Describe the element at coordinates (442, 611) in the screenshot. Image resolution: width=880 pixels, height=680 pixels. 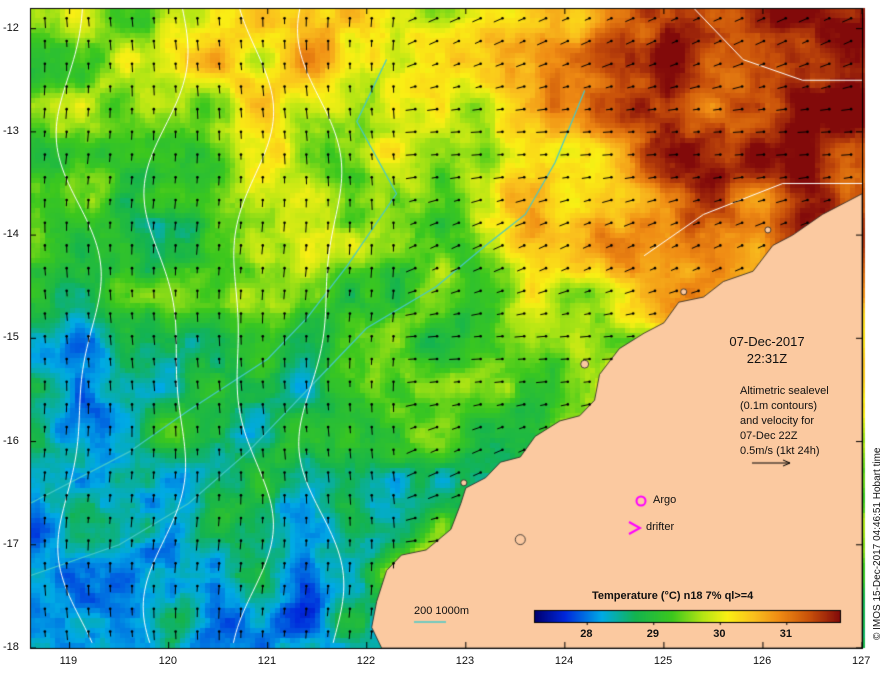
I see `isobath-label: 200 1000m` at that location.